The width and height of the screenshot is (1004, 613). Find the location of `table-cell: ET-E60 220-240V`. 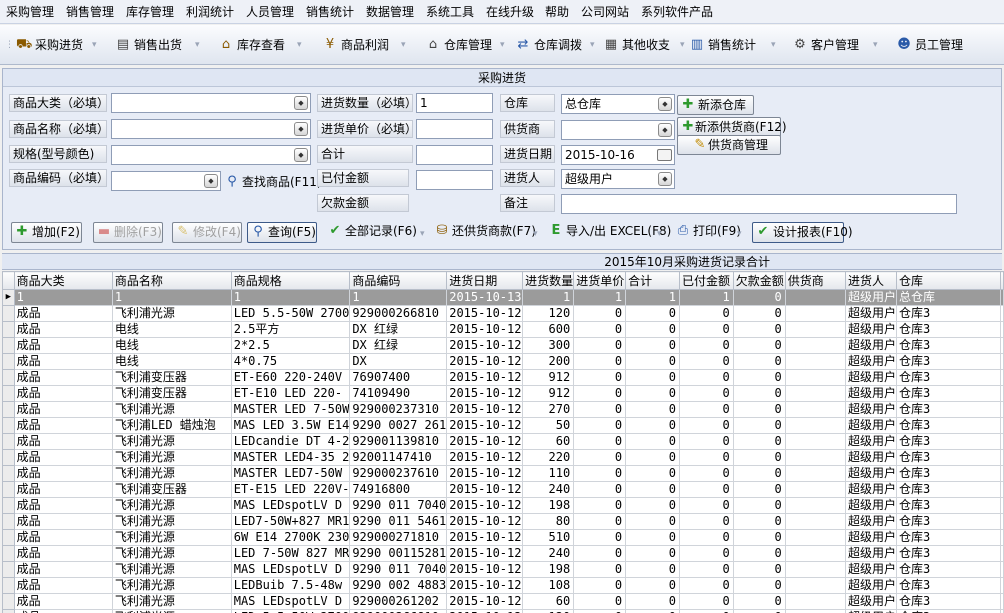

table-cell: ET-E60 220-240V is located at coordinates (290, 377).